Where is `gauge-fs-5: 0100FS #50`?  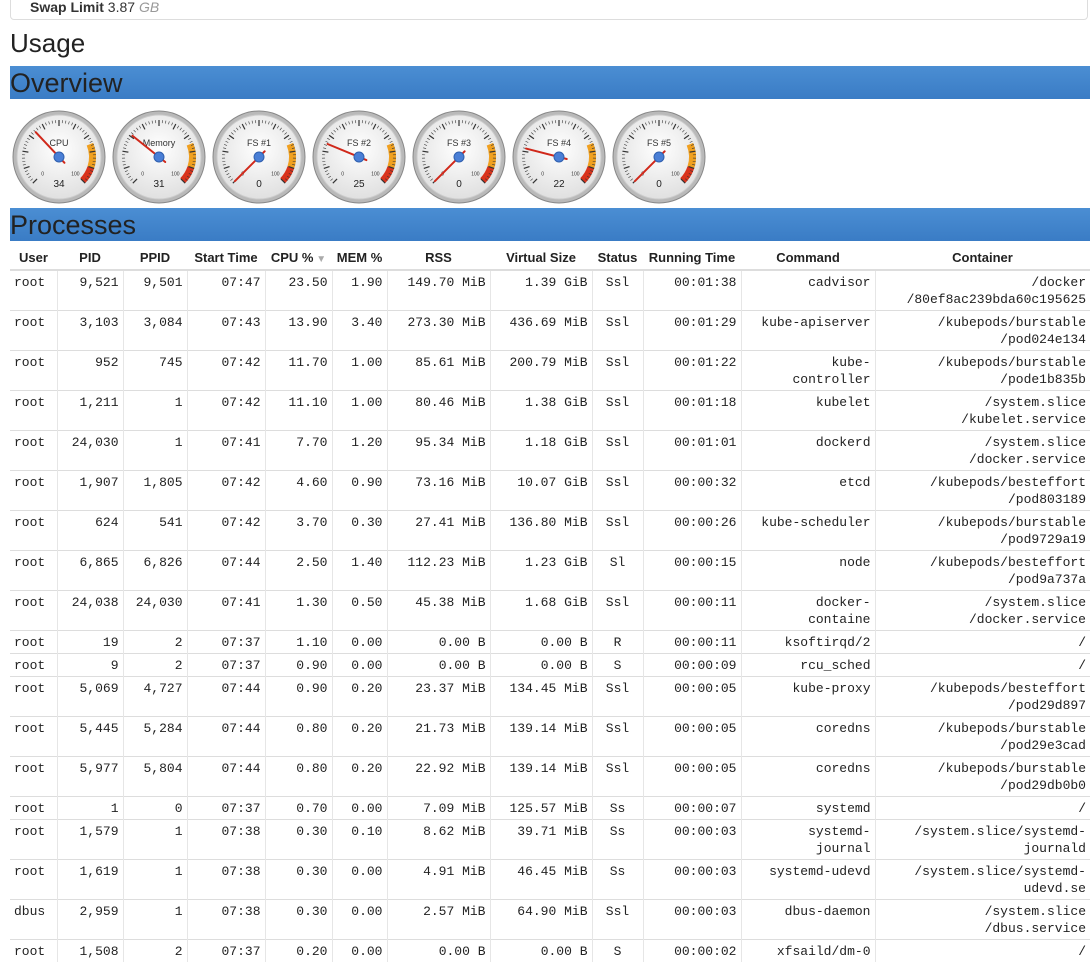 gauge-fs-5: 0100FS #50 is located at coordinates (659, 157).